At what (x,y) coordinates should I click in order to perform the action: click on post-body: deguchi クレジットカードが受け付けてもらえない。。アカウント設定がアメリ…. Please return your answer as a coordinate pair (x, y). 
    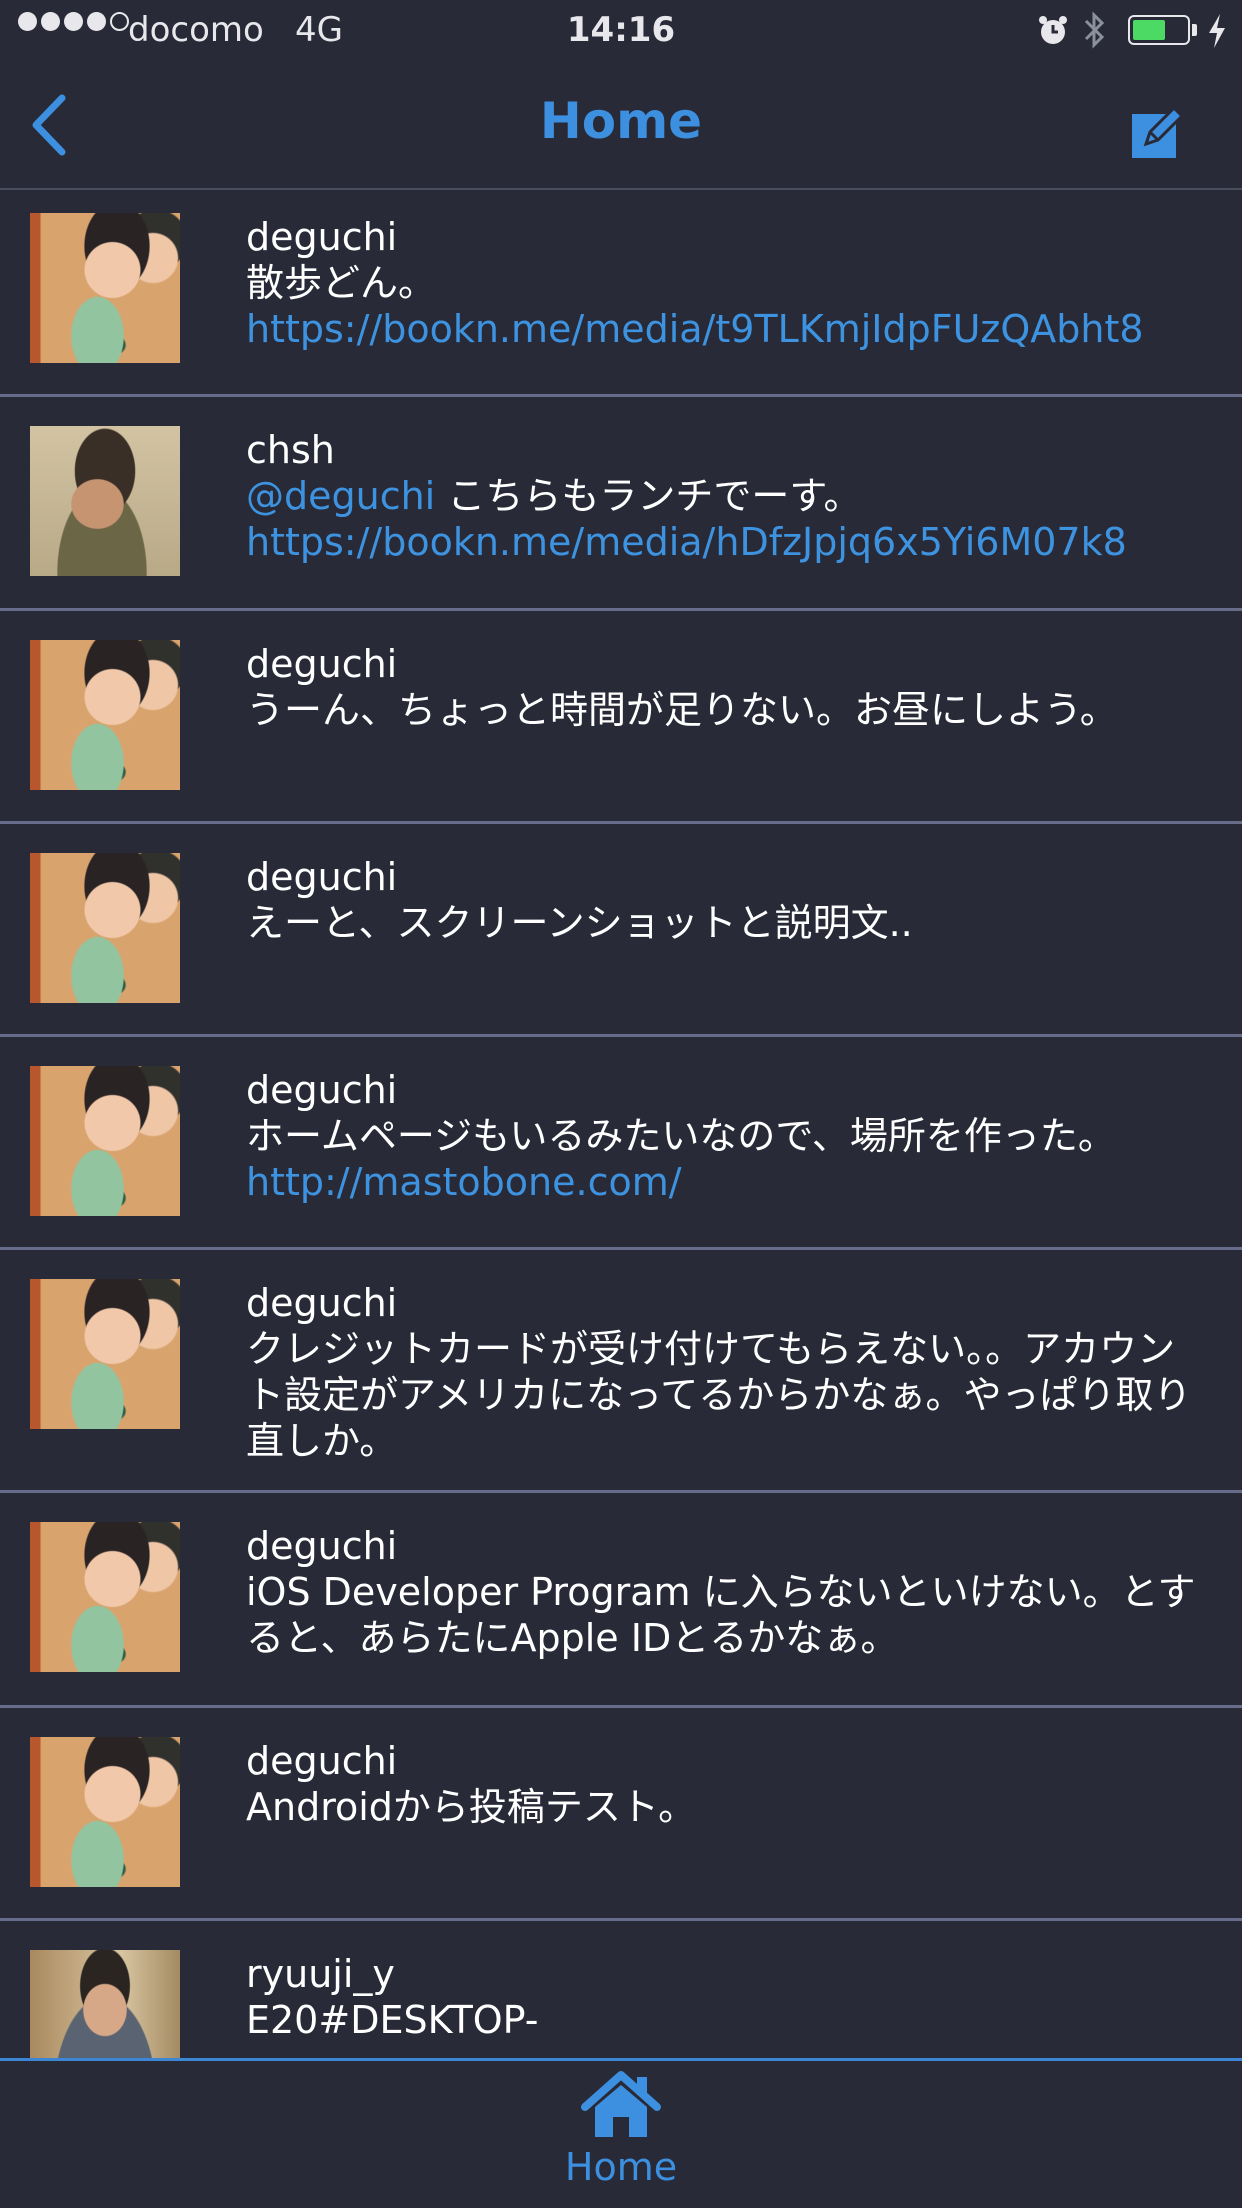
    Looking at the image, I should click on (724, 1372).